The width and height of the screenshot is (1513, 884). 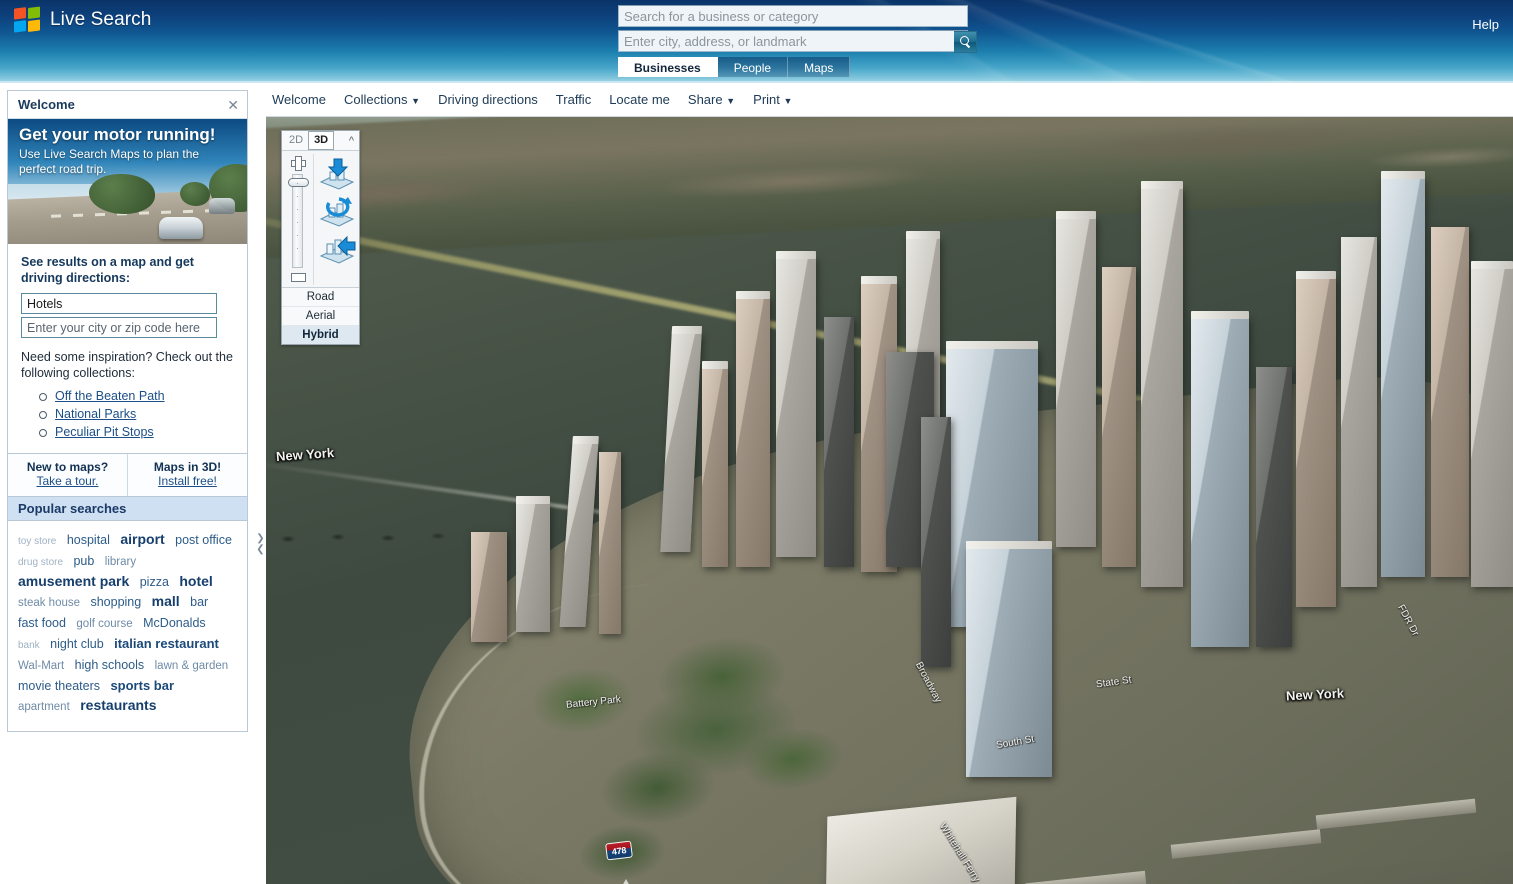 I want to click on location-search-row, so click(x=798, y=41).